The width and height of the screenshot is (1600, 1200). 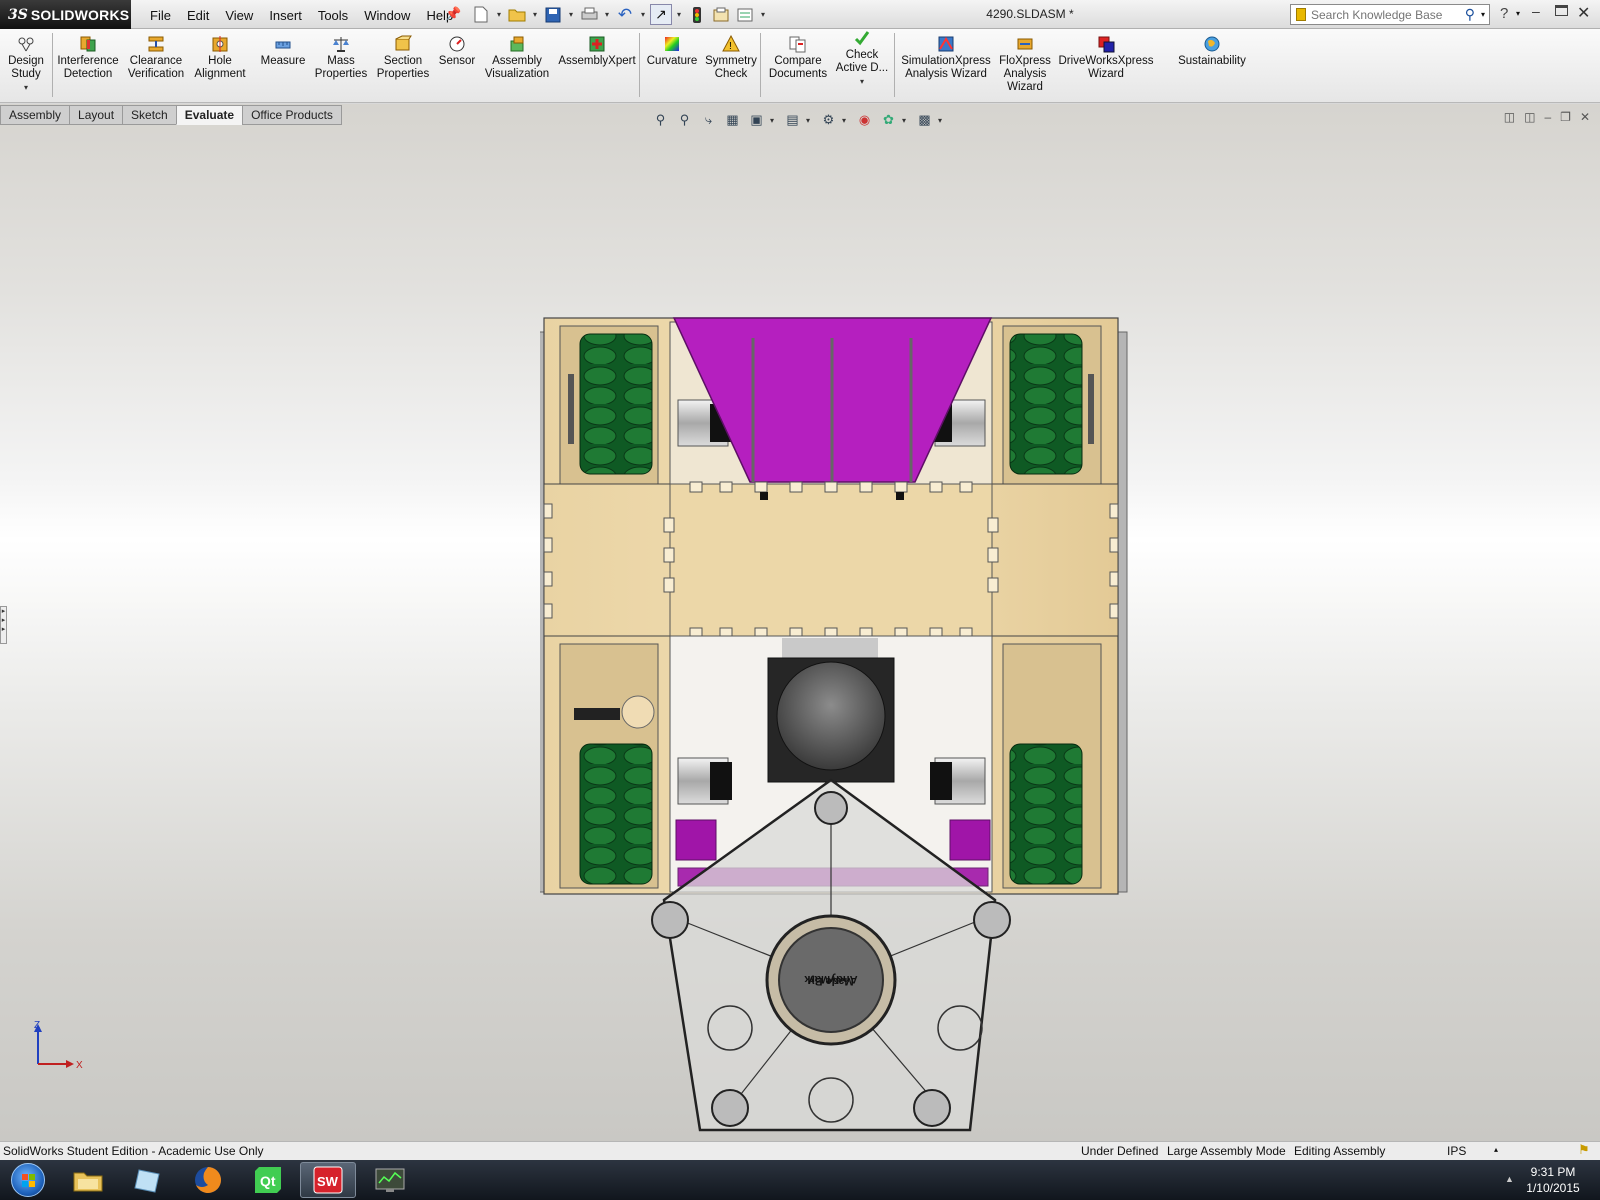 I want to click on book-icon, so click(x=1301, y=14).